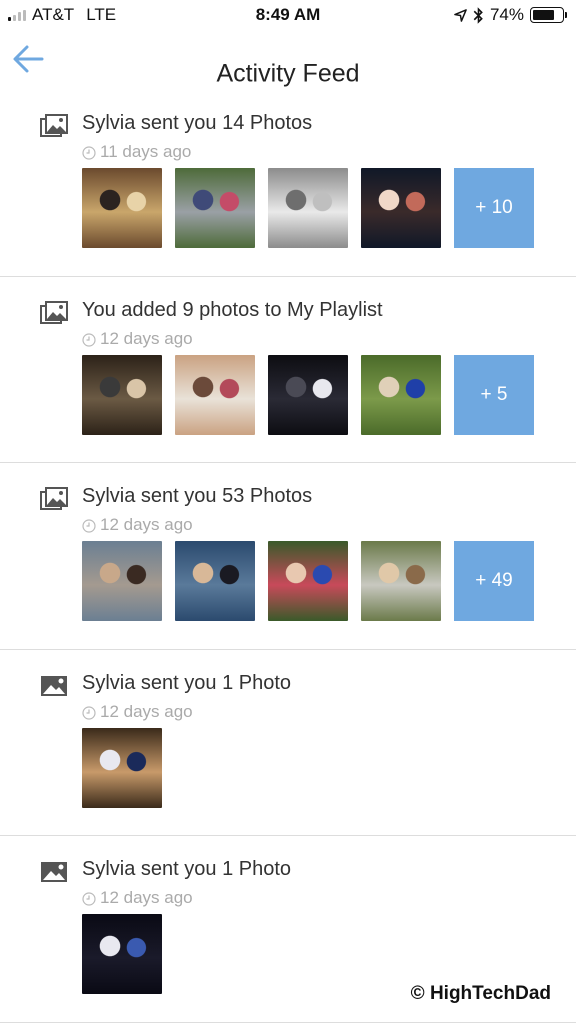  I want to click on location-arrow-icon, so click(460, 15).